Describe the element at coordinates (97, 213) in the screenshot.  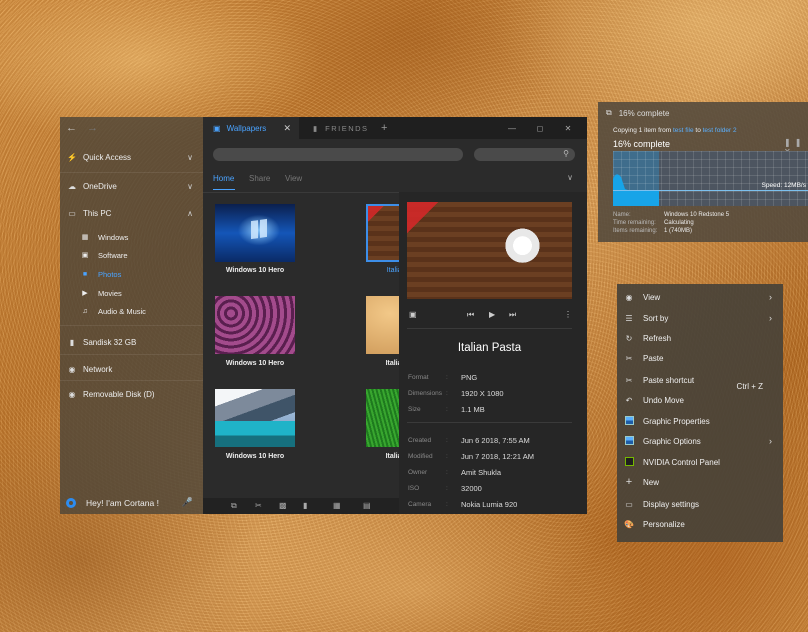
I see `sidebar-item-label: This PC` at that location.